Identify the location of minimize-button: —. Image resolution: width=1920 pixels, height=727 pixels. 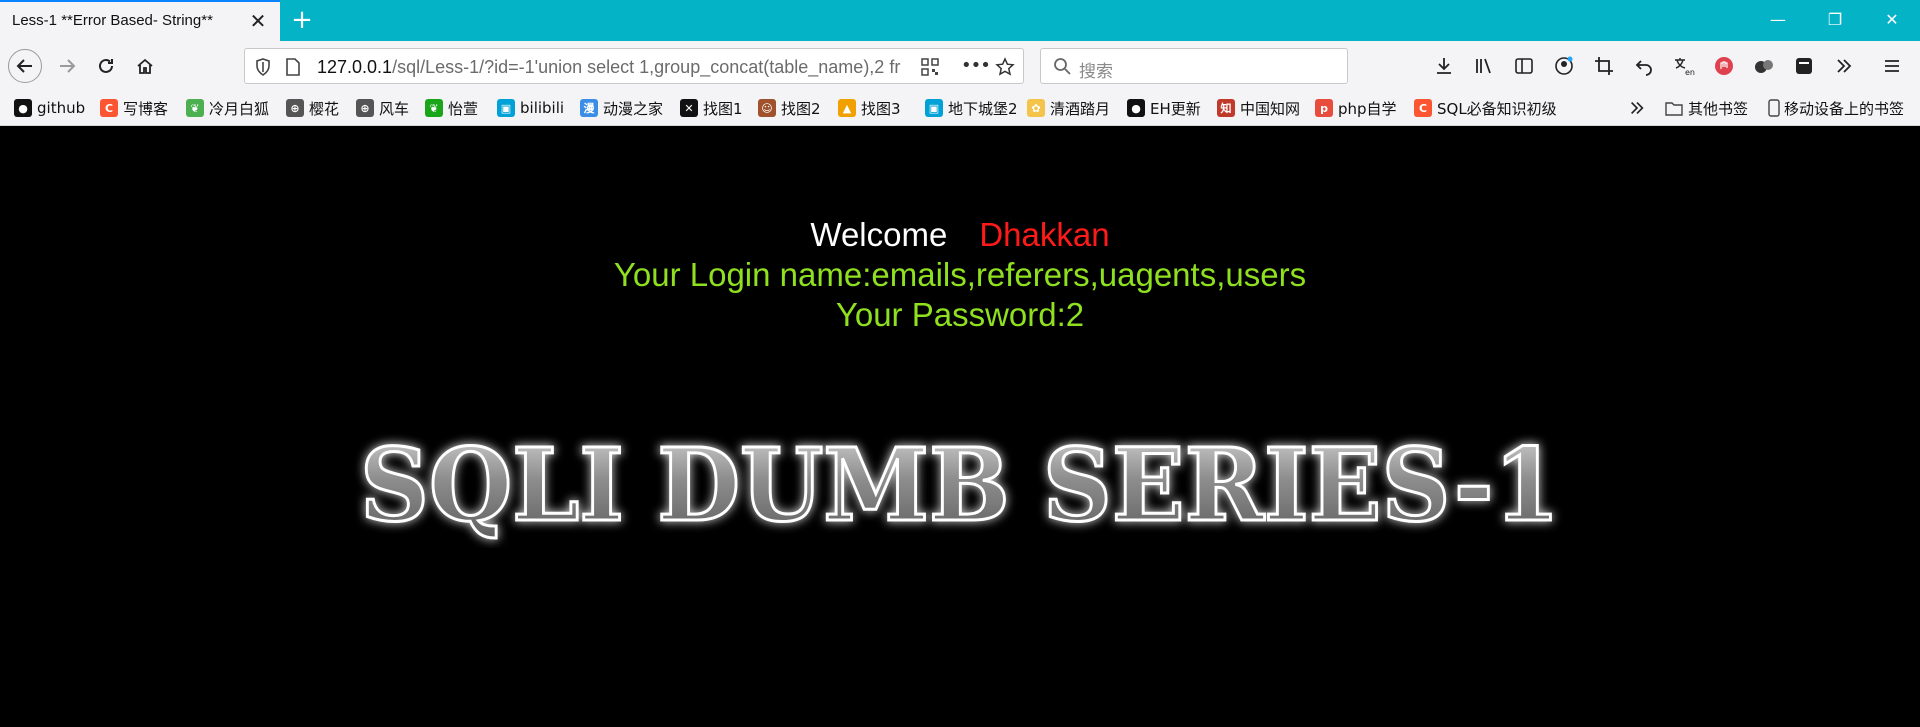
(1778, 20).